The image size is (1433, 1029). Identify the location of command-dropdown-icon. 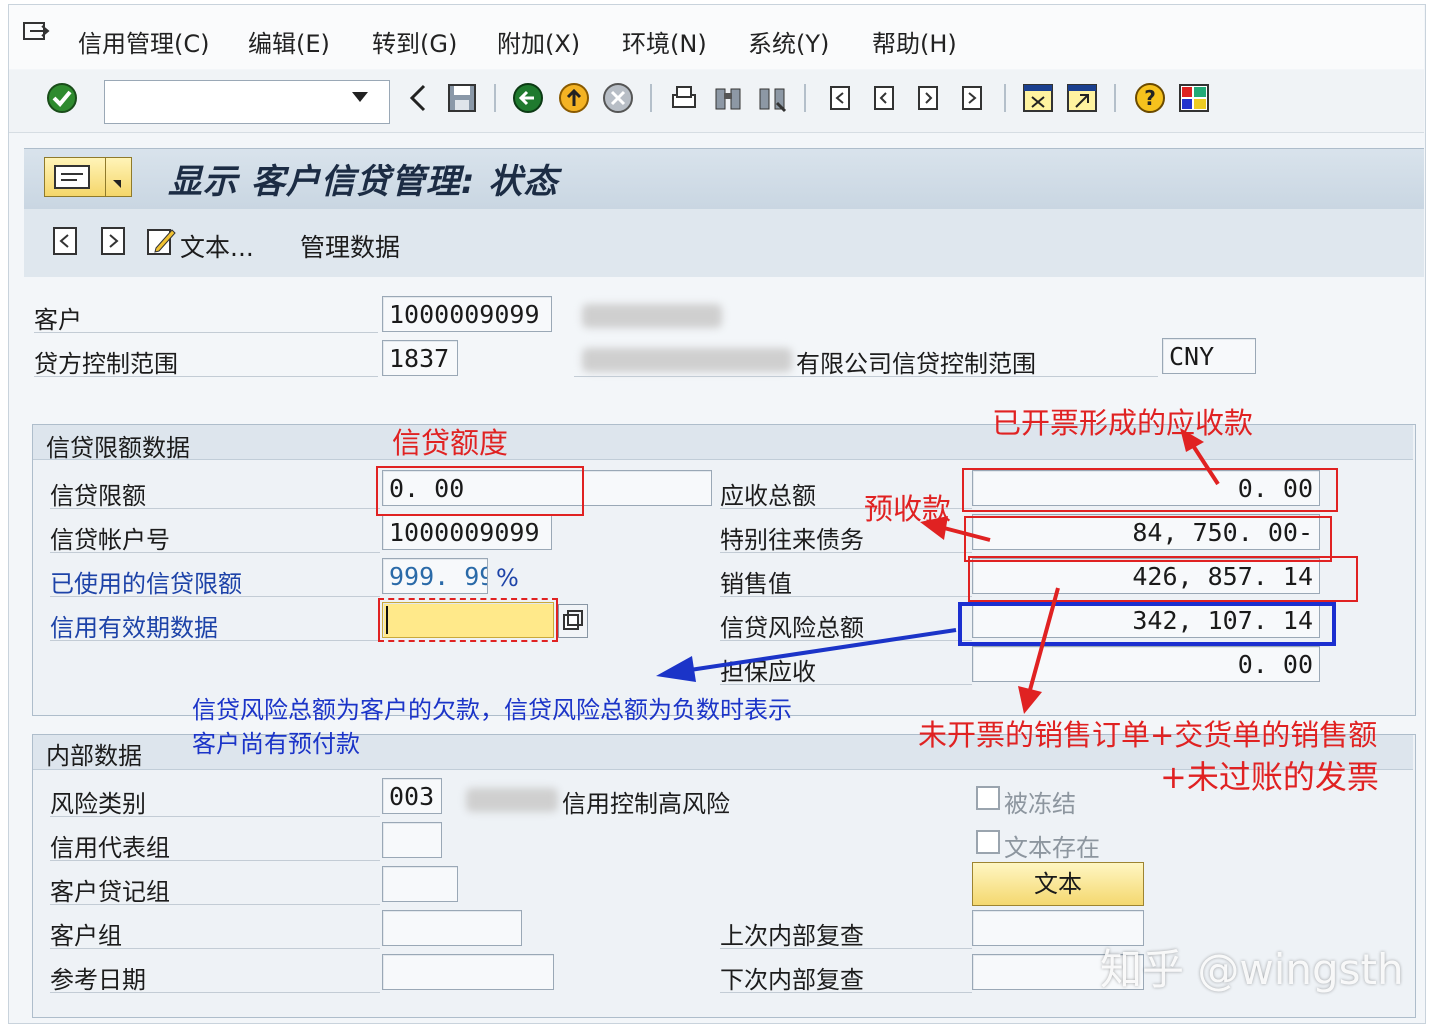
(360, 97).